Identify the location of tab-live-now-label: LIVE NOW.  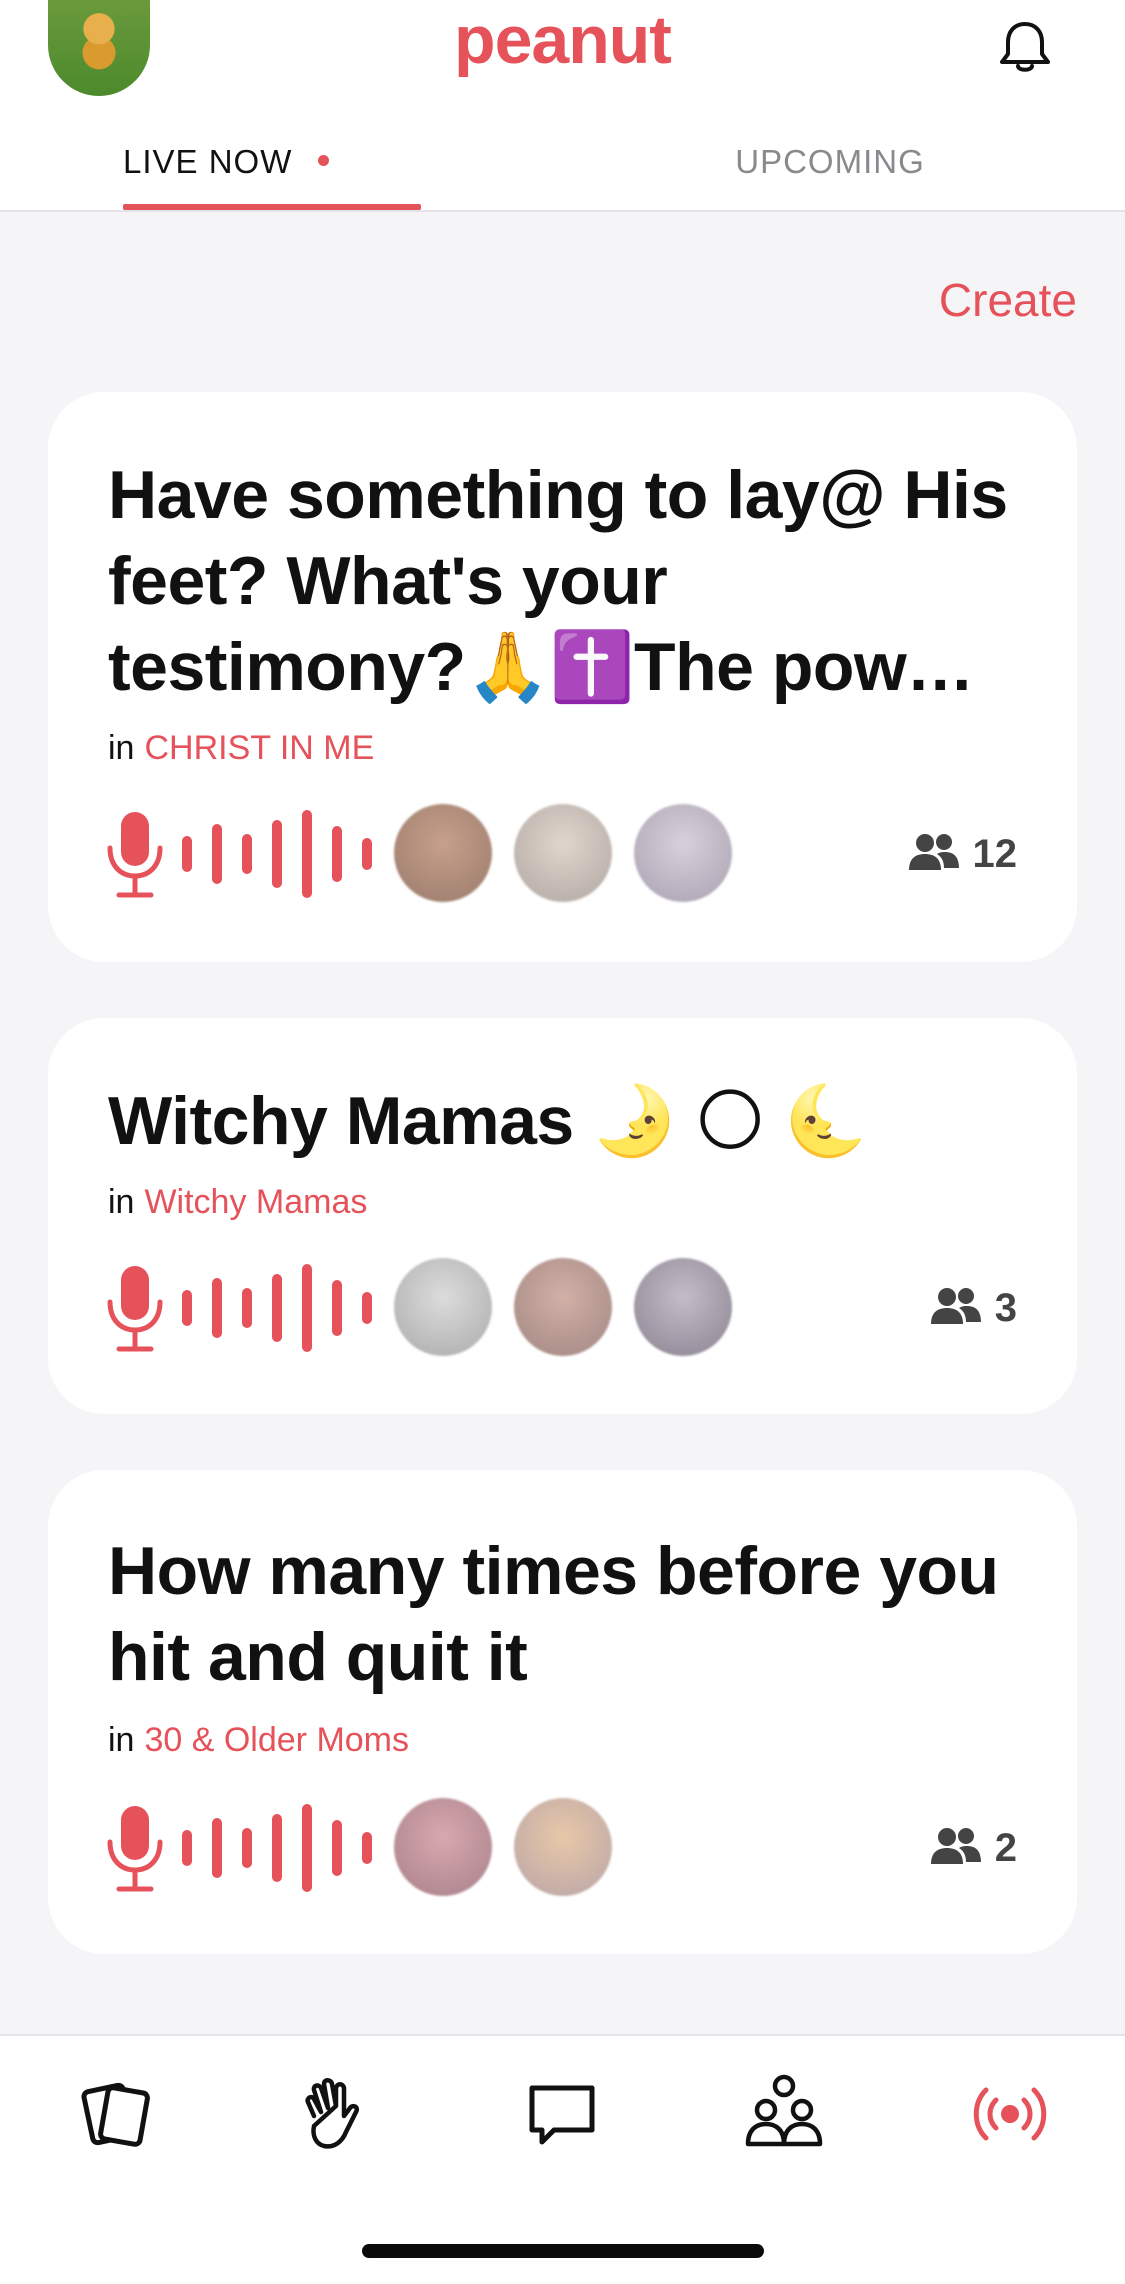
(208, 161).